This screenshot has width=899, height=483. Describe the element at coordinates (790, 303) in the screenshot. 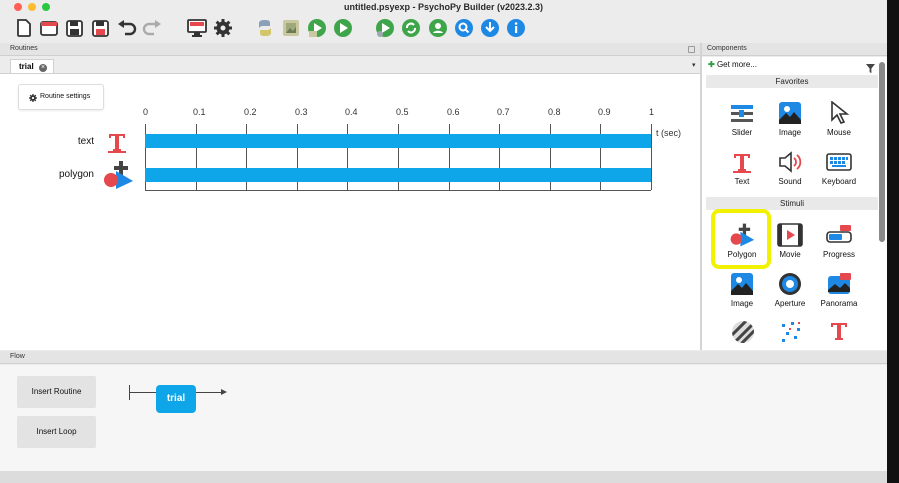

I see `component-label: Aperture` at that location.